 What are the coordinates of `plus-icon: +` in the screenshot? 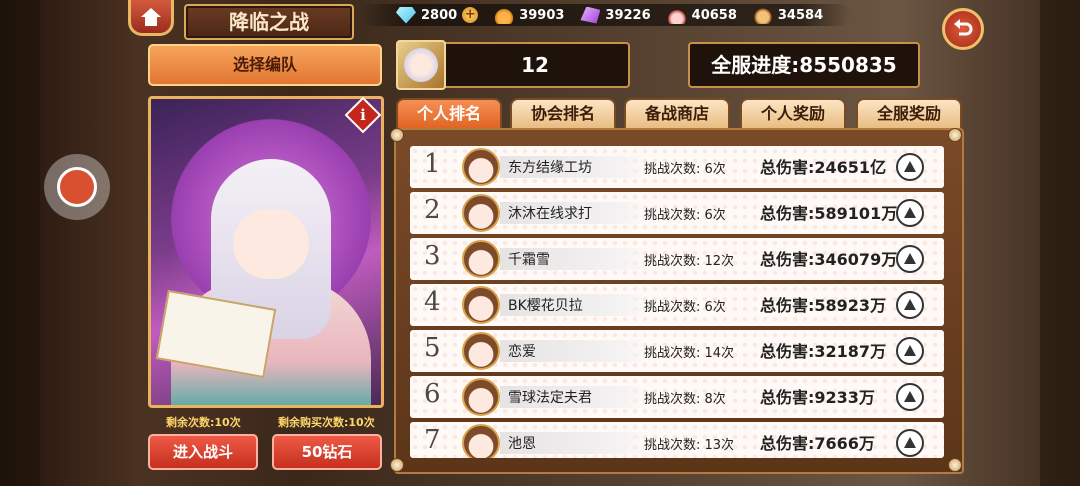 It's located at (470, 15).